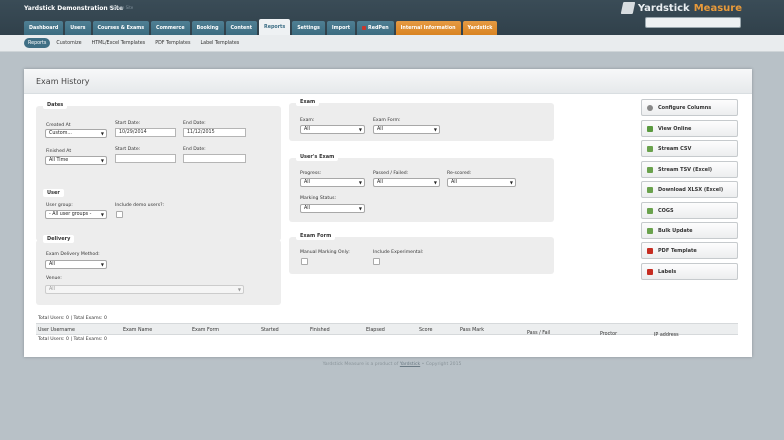 The image size is (784, 440). What do you see at coordinates (172, 43) in the screenshot?
I see `subtab-pdf-templates: PDF Templates` at bounding box center [172, 43].